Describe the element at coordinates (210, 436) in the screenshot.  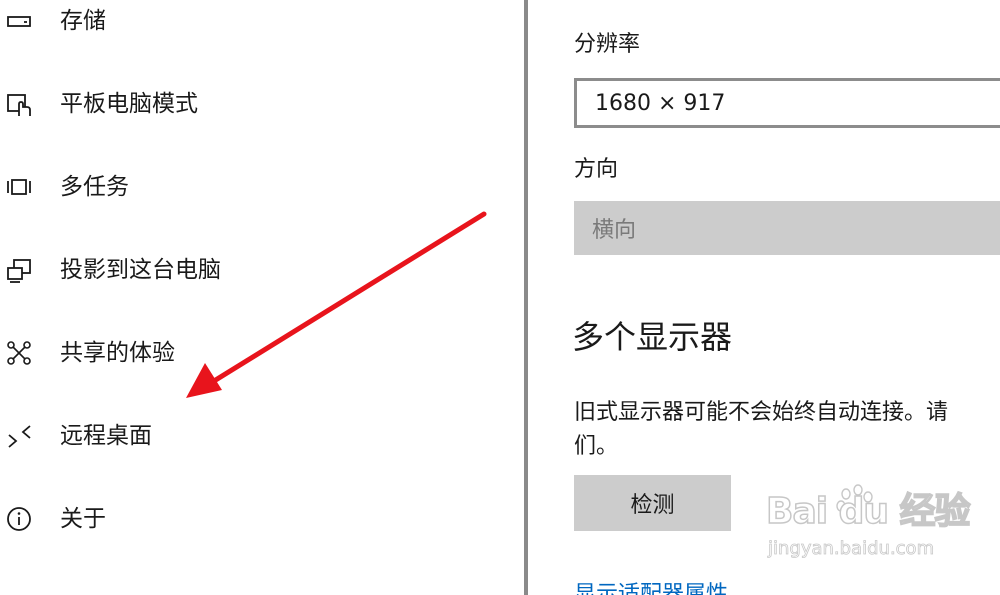
I see `nav-item-remote-desktop: 远程桌面` at that location.